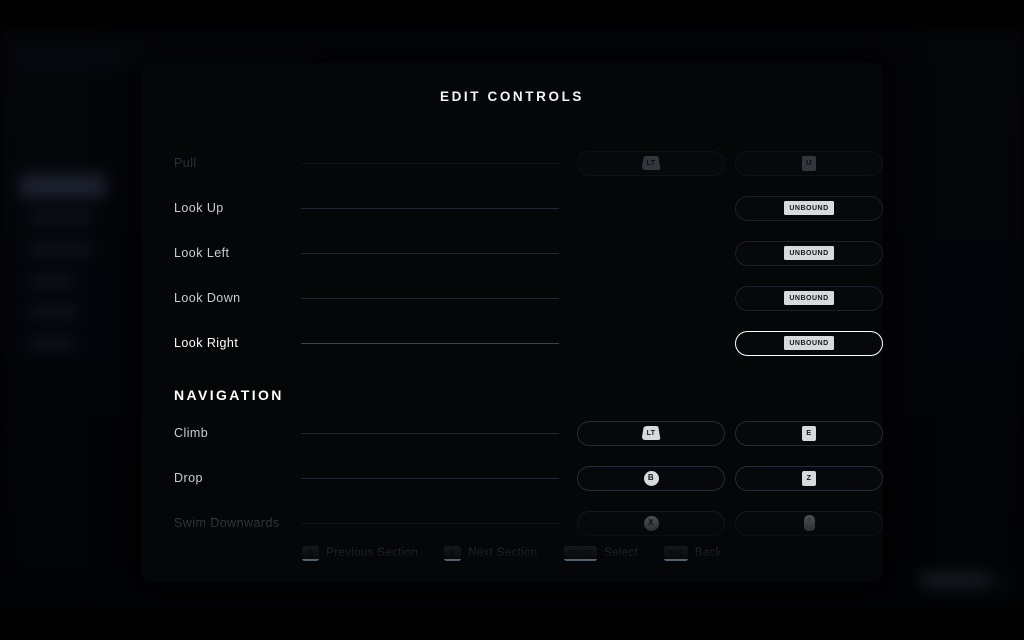 This screenshot has height=640, width=1024. What do you see at coordinates (202, 253) in the screenshot?
I see `control-row-label: Look Left` at bounding box center [202, 253].